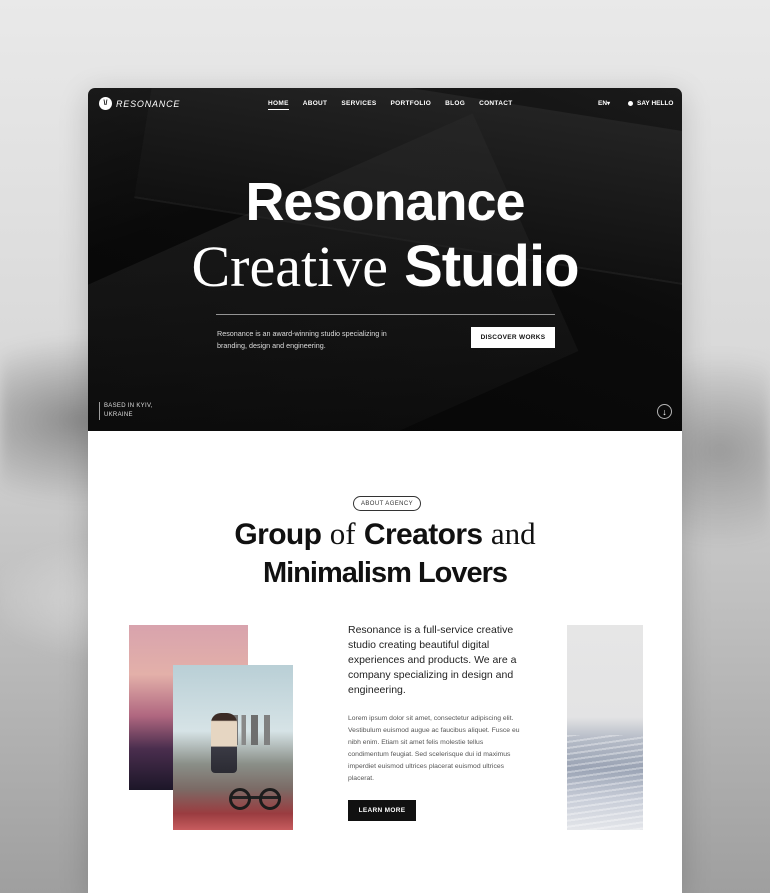 The height and width of the screenshot is (893, 770). I want to click on sea-image, so click(605, 727).